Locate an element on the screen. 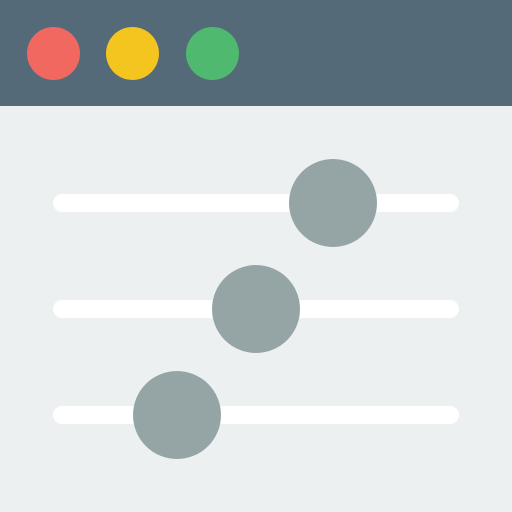 This screenshot has height=512, width=512. close-button is located at coordinates (53, 53).